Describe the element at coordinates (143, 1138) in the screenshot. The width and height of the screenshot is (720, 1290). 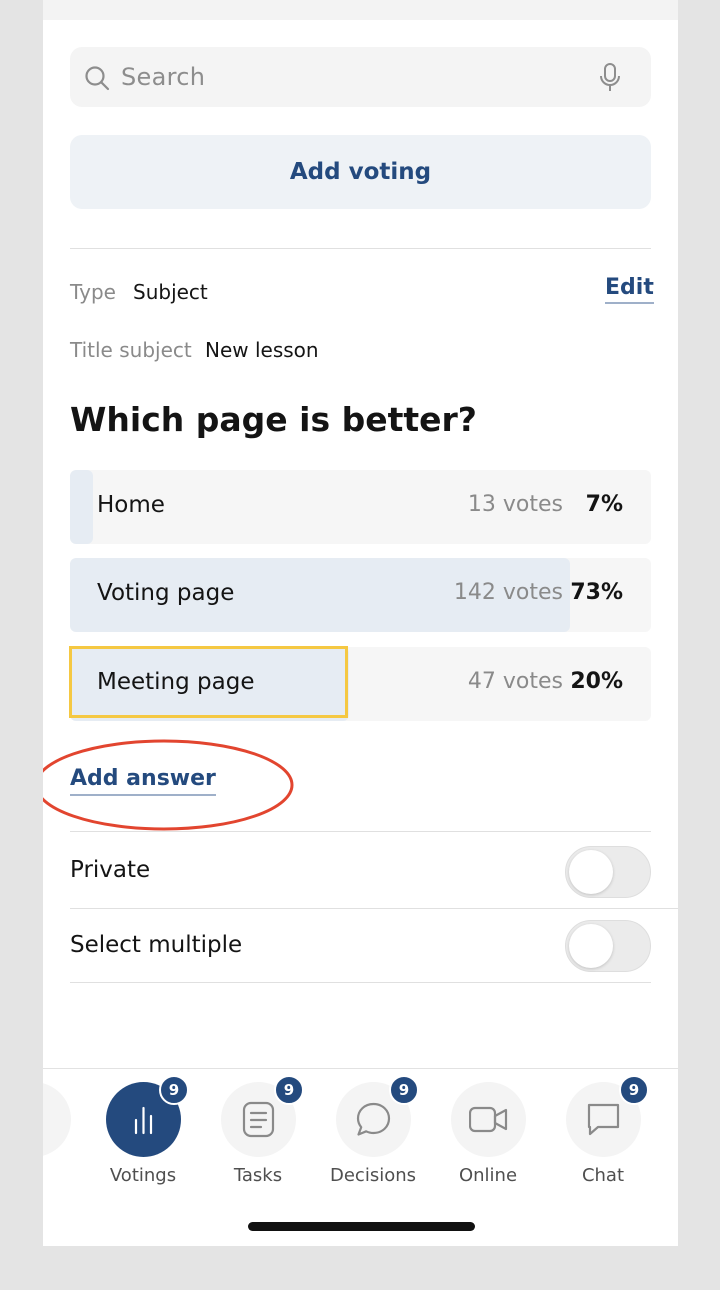
I see `nav-item-votings: 9 Votings` at that location.